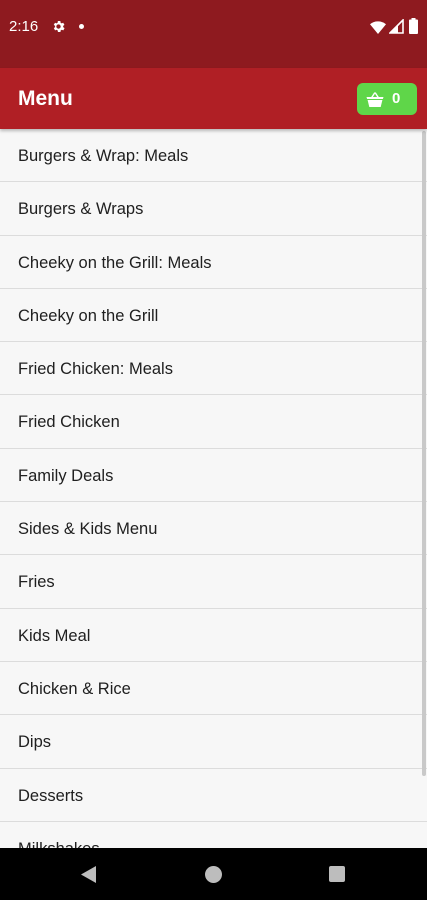 This screenshot has width=427, height=900. What do you see at coordinates (95, 369) in the screenshot?
I see `menu-category-label: Fried Chicken: Meals` at bounding box center [95, 369].